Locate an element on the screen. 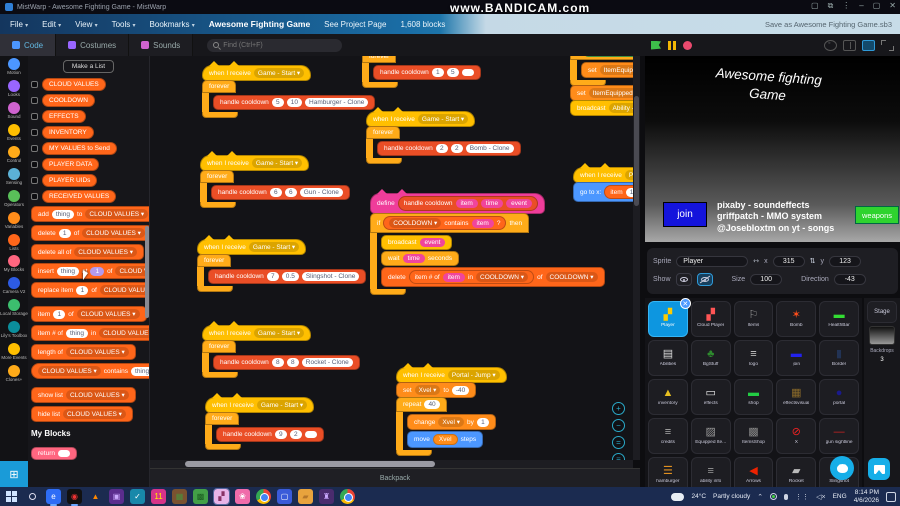  tab-code: Code is located at coordinates (28, 45).